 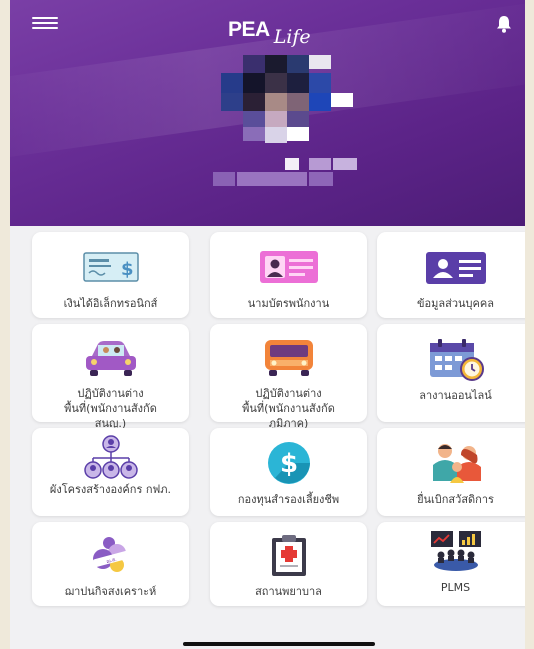 What do you see at coordinates (110, 489) in the screenshot?
I see `menu-item-label: ผังโครงสร้างองค์กร กฟภ.` at bounding box center [110, 489].